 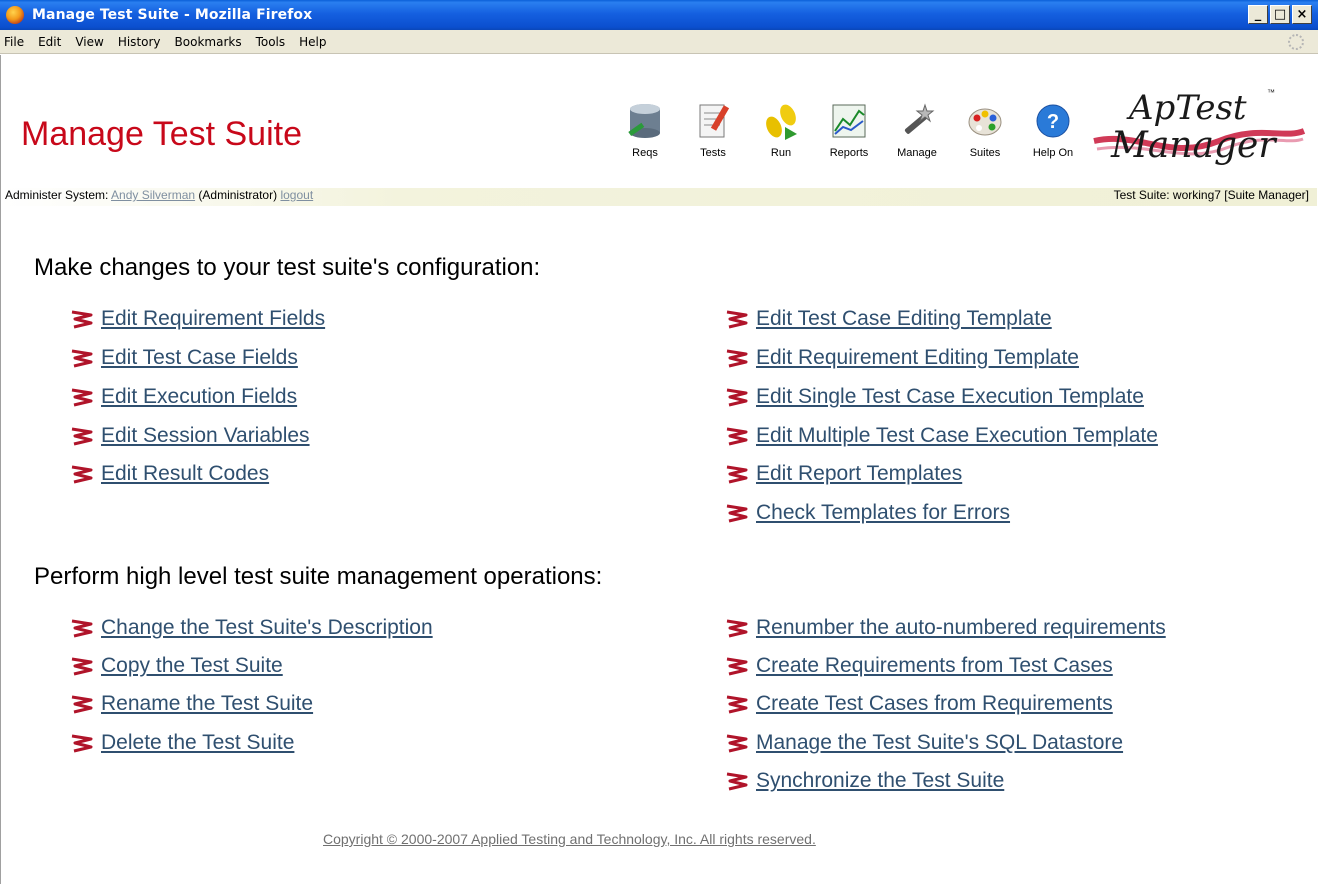 I want to click on link-edit-report-templates: Edit Report Templates, so click(x=843, y=474).